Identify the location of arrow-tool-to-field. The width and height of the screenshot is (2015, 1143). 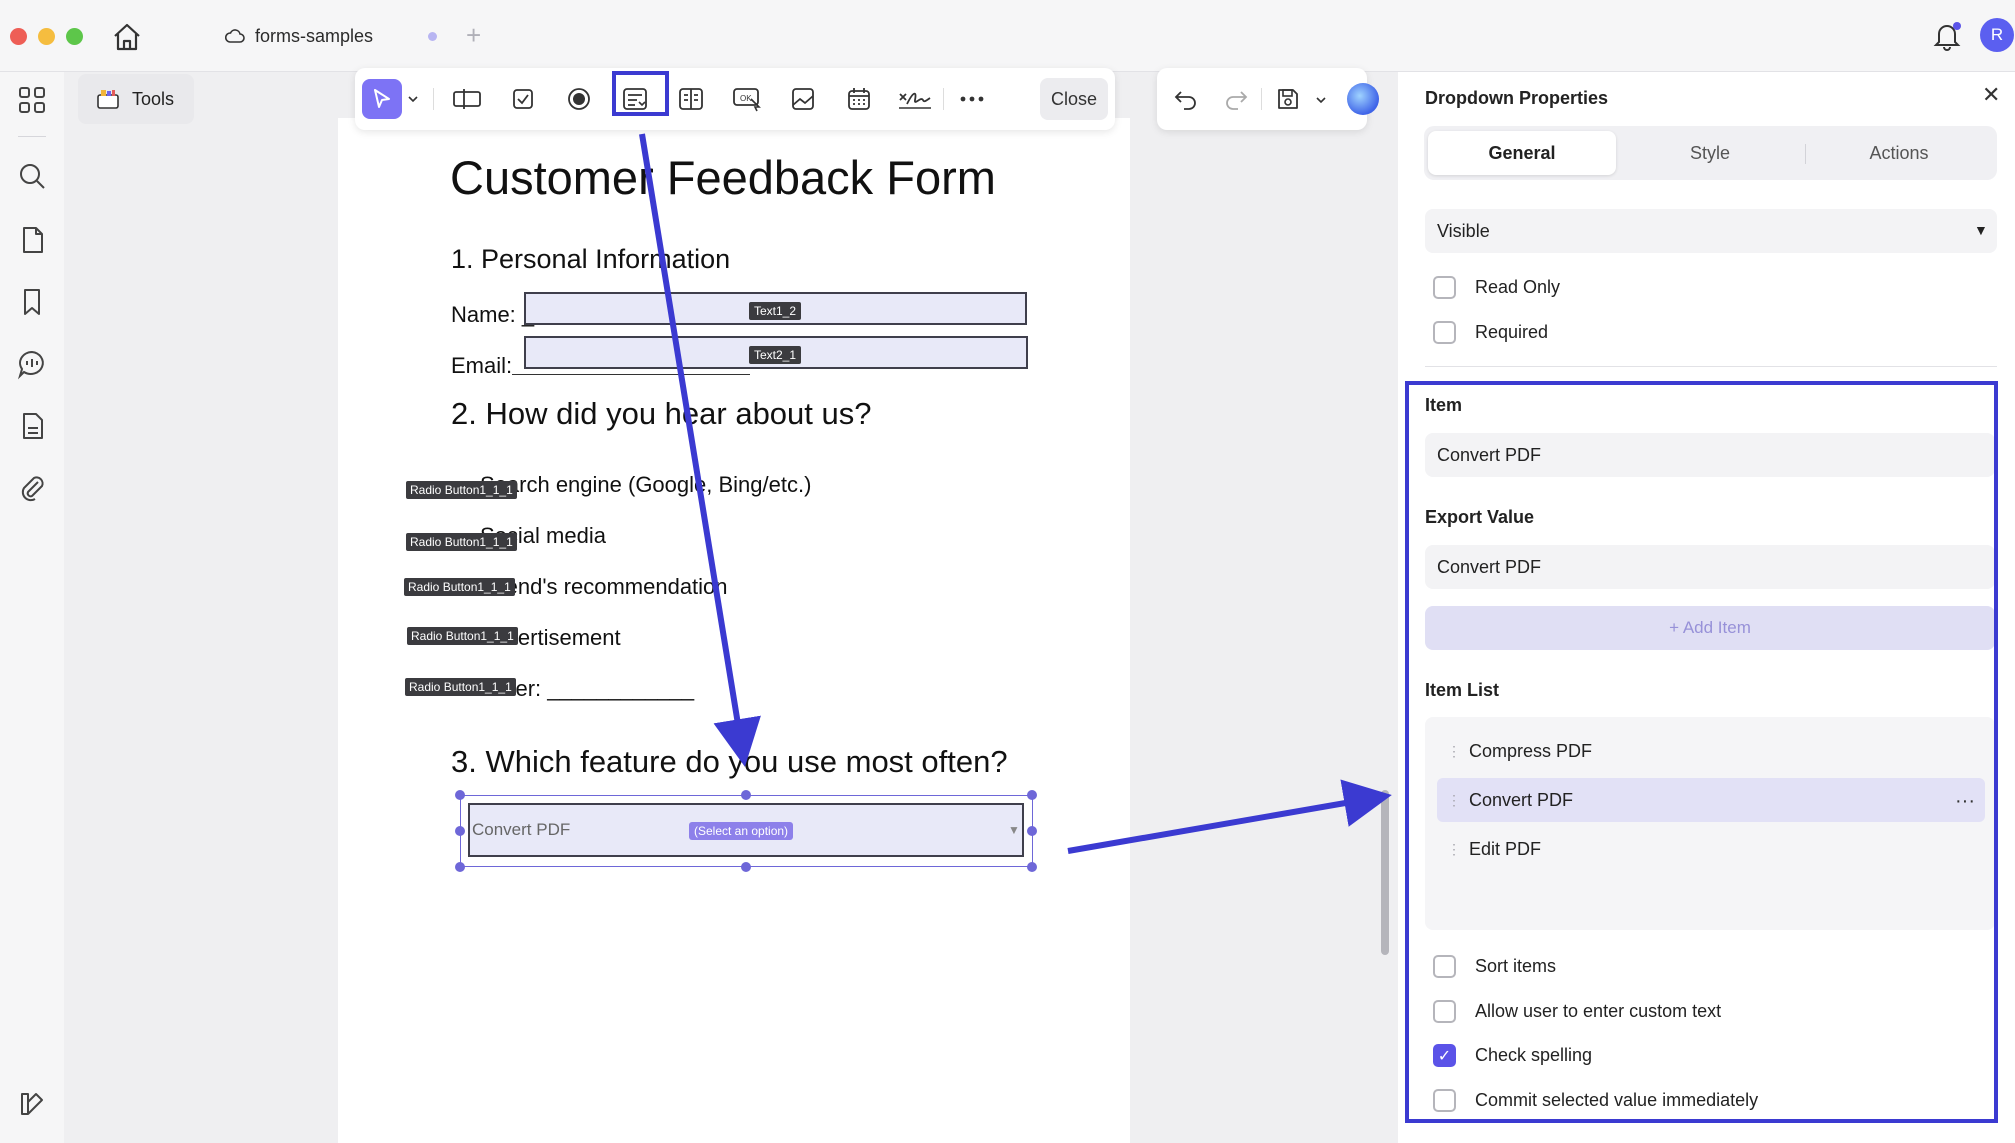
(700, 450).